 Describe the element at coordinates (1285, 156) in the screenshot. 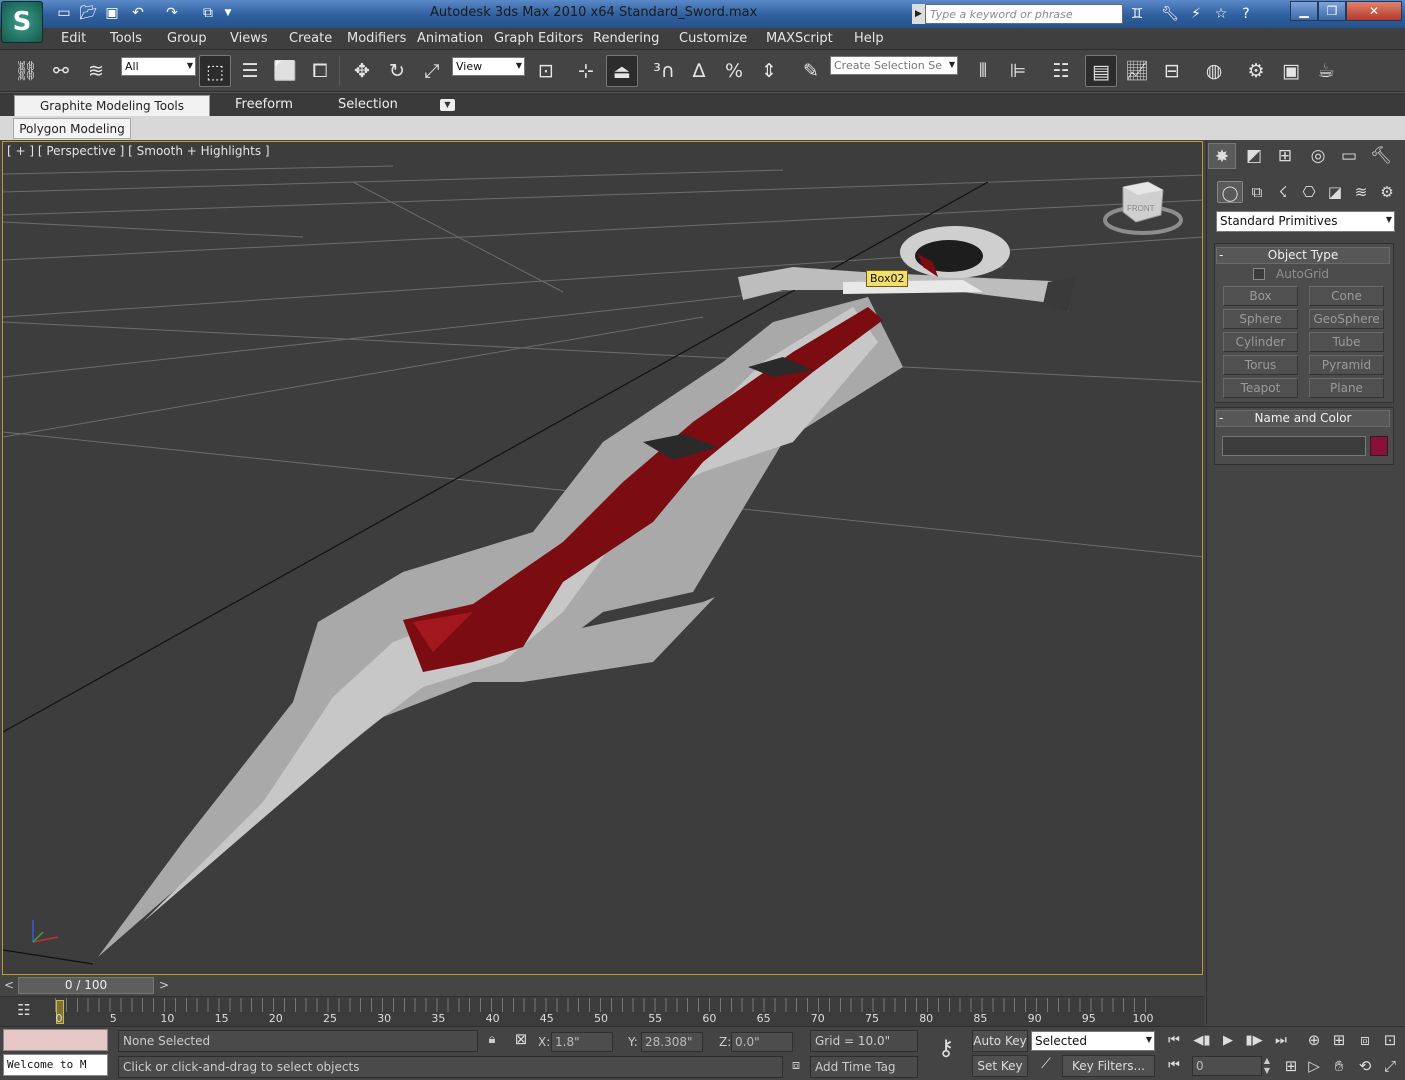

I see `hierarchy-tab-icon: ⊞` at that location.